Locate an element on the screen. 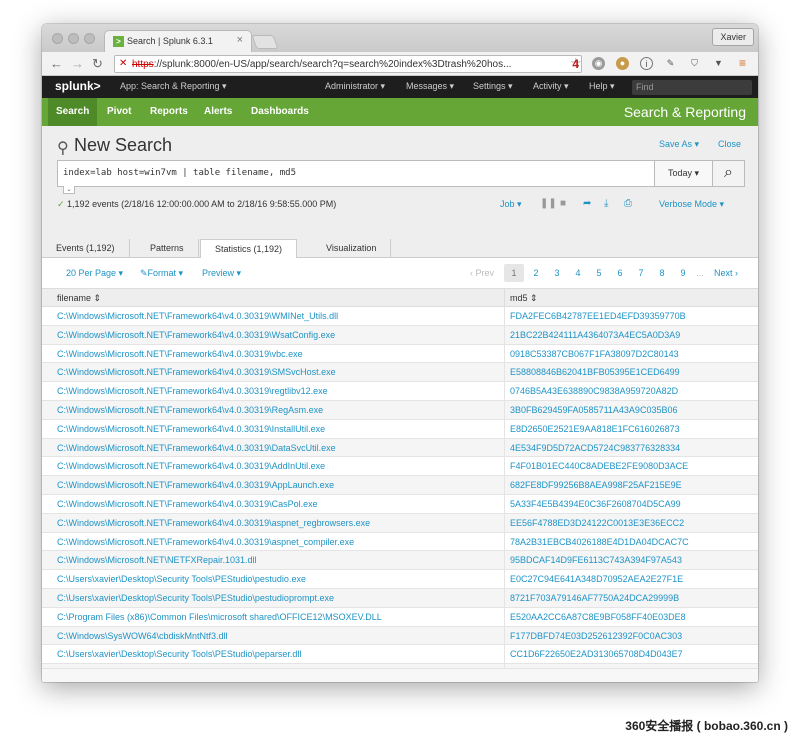 The image size is (800, 742). md5-cell: 21BC22B424111A4364073A4EC5A0D3A9 is located at coordinates (595, 335).